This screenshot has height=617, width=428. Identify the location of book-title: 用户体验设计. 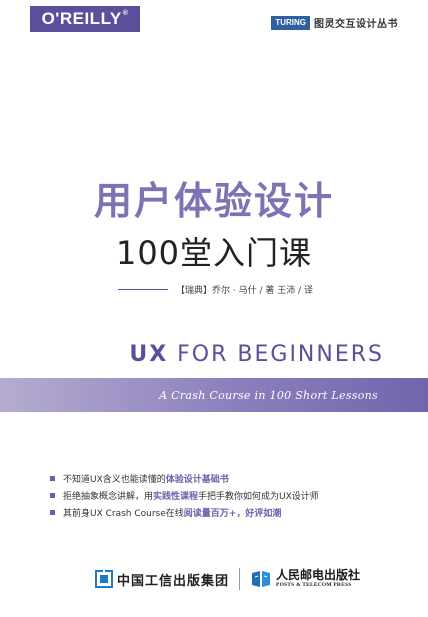
(213, 201).